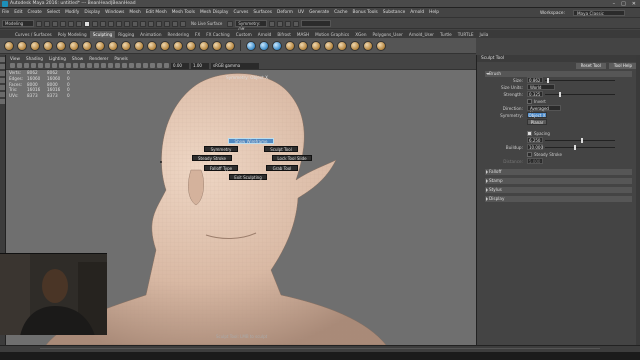 The width and height of the screenshot is (640, 360). What do you see at coordinates (580, 140) in the screenshot?
I see `spacing-slider` at bounding box center [580, 140].